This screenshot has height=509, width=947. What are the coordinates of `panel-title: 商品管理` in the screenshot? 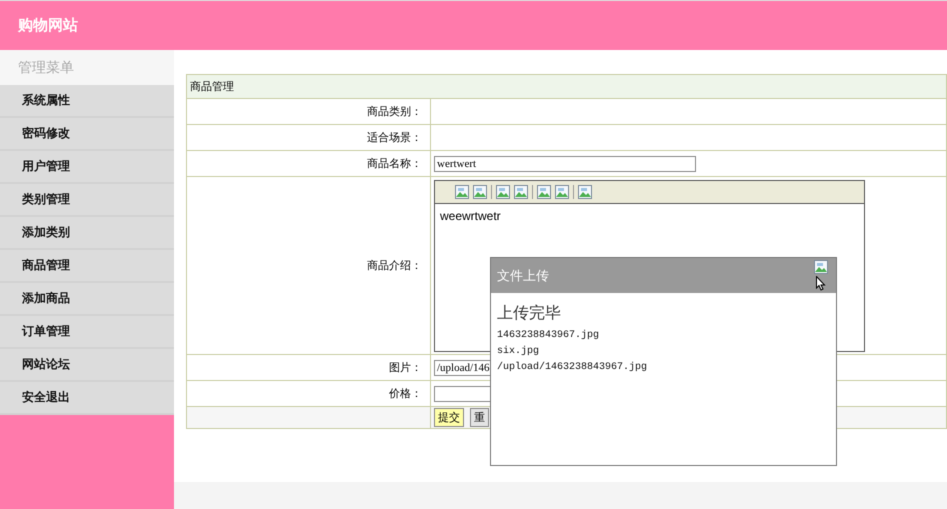 It's located at (212, 86).